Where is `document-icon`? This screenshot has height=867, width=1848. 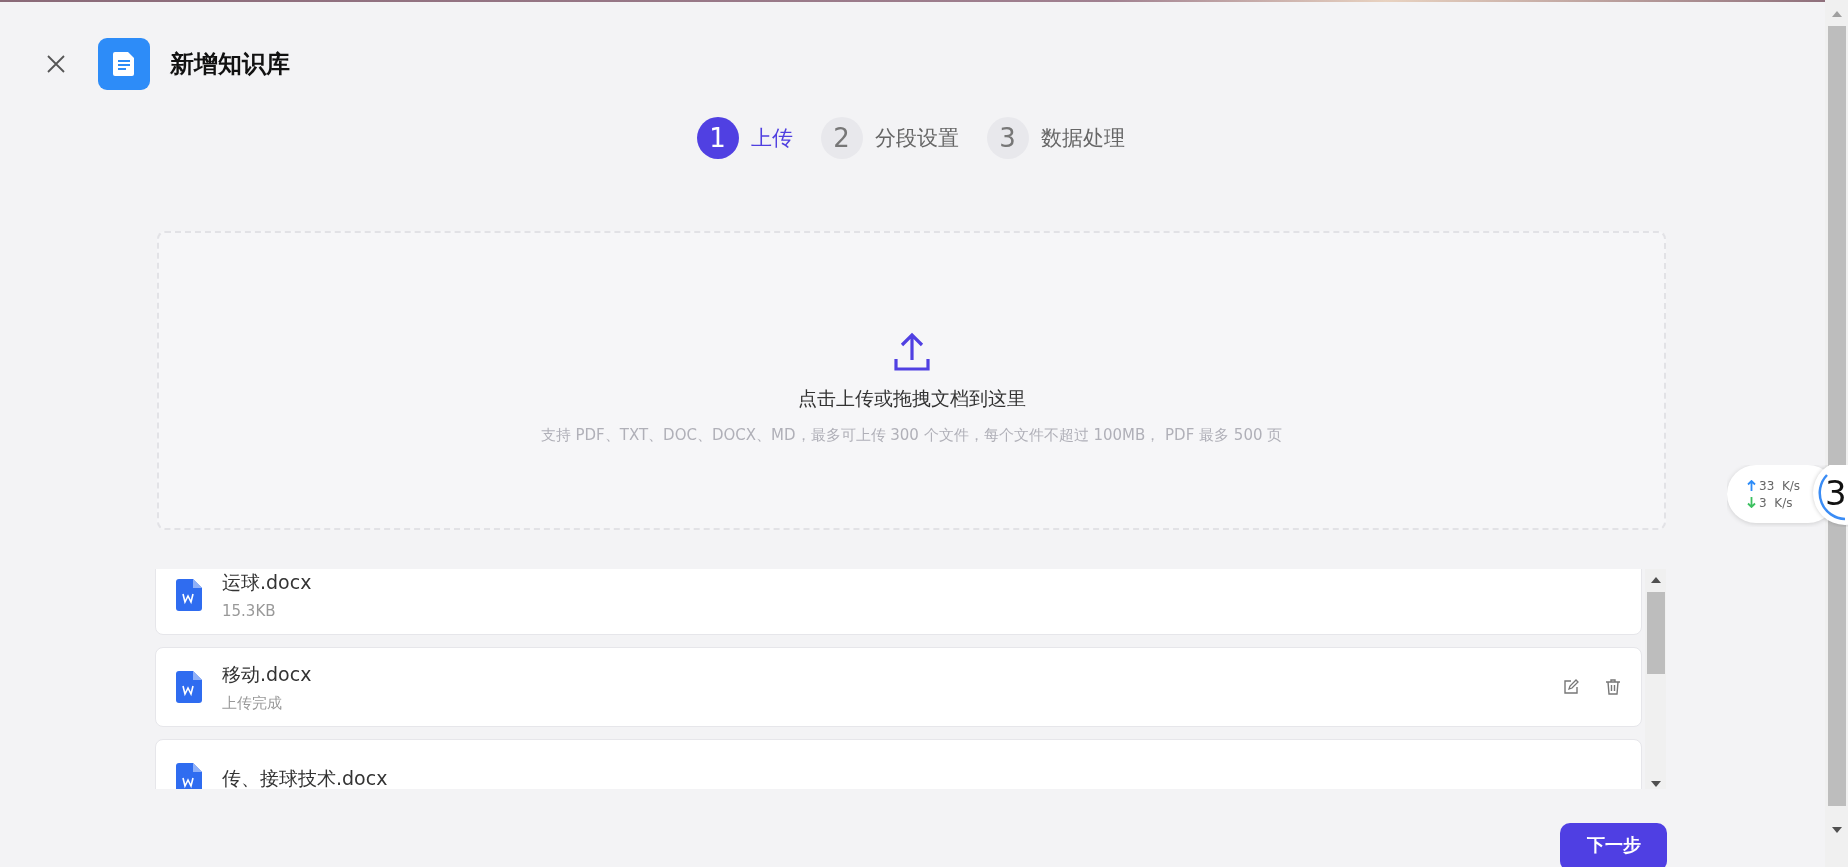 document-icon is located at coordinates (124, 64).